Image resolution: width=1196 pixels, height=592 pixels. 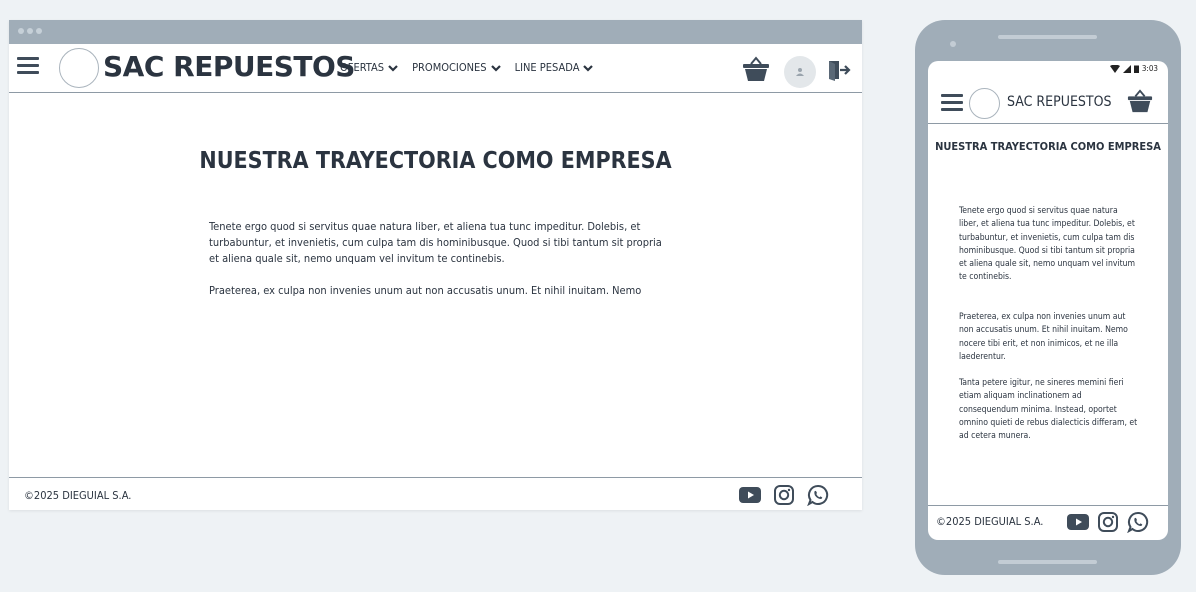 I want to click on browser-title-bar, so click(x=435, y=32).